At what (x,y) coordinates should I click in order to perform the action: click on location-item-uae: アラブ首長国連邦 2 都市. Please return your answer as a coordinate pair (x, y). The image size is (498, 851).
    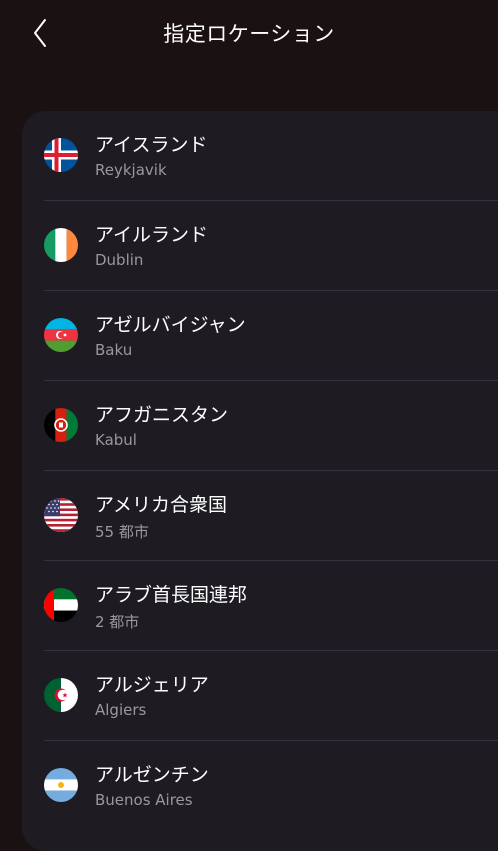
    Looking at the image, I should click on (260, 606).